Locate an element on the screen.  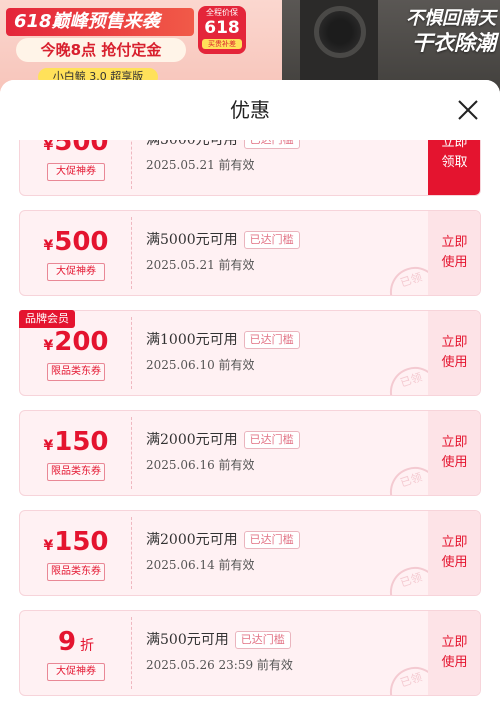
price-protection-badge: 全程价保 618 买贵补差 is located at coordinates (222, 30).